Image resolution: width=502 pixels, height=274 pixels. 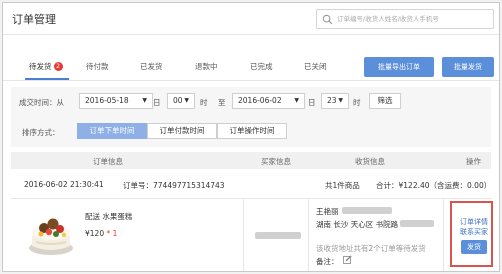 What do you see at coordinates (112, 233) in the screenshot?
I see `product-quantity: * 1` at bounding box center [112, 233].